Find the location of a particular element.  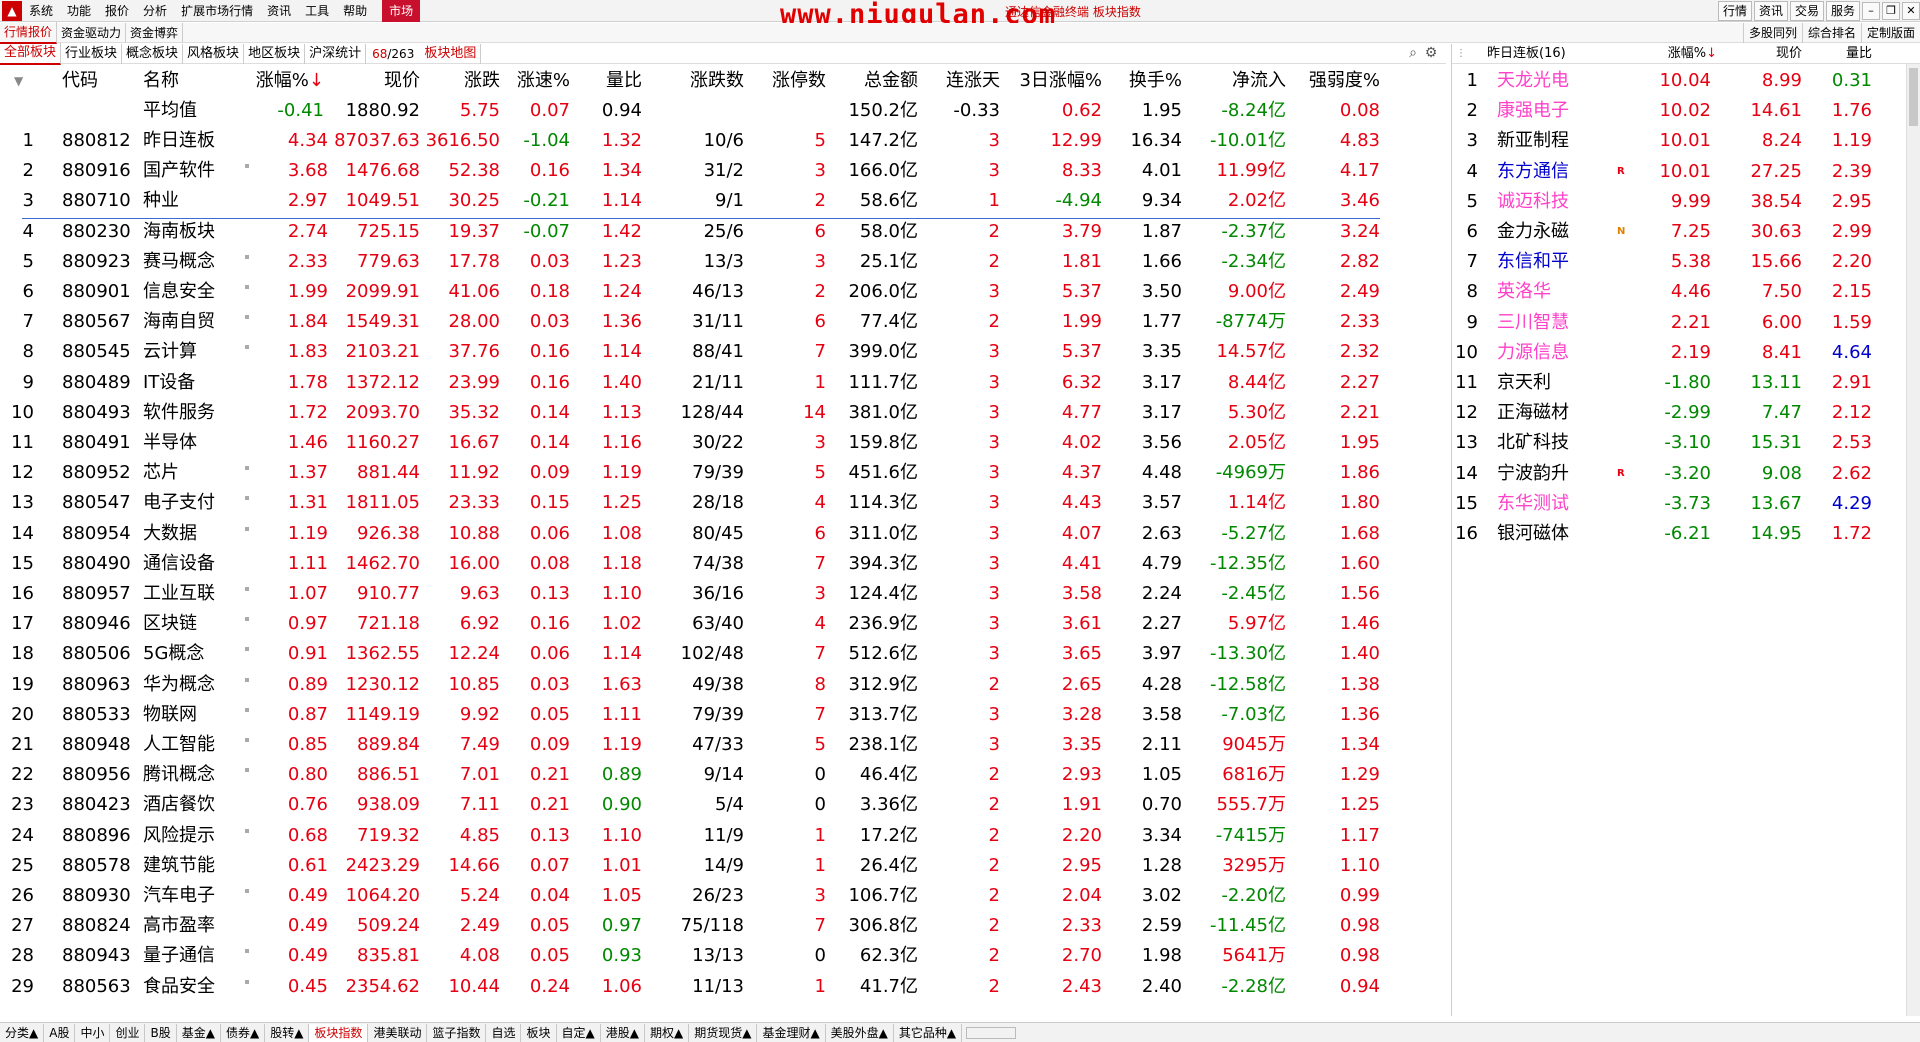

menu-help: 帮助 is located at coordinates (355, 11).